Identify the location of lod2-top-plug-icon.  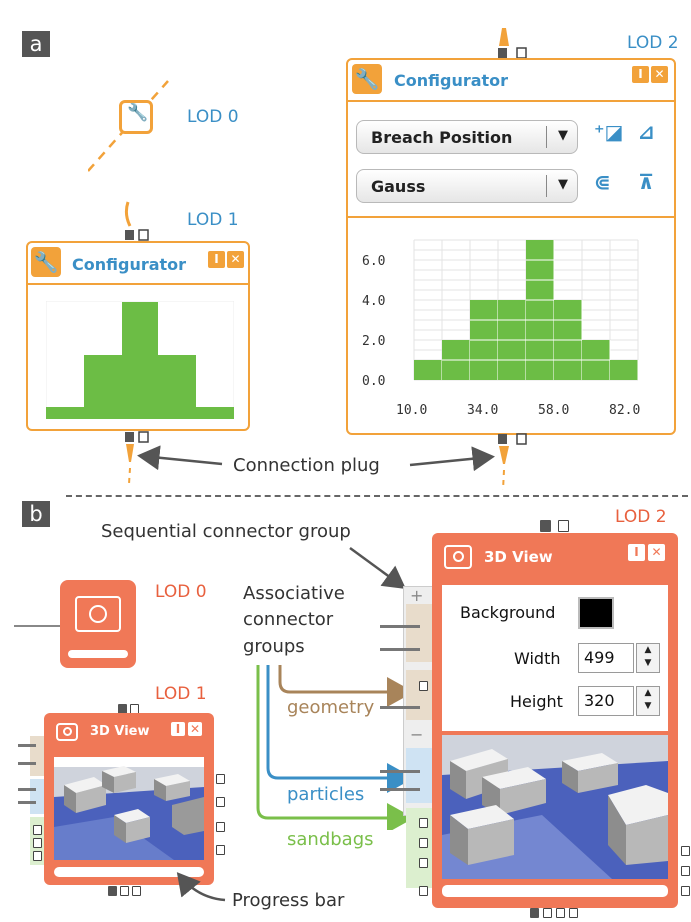
(512, 43).